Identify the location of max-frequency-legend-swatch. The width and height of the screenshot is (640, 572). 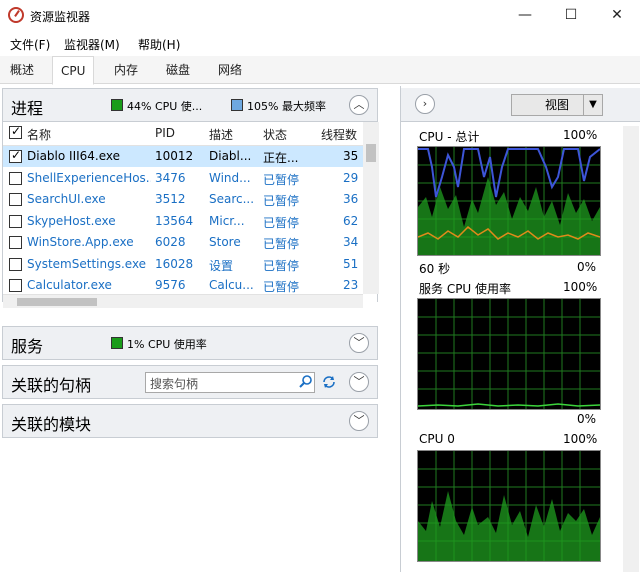
(237, 105).